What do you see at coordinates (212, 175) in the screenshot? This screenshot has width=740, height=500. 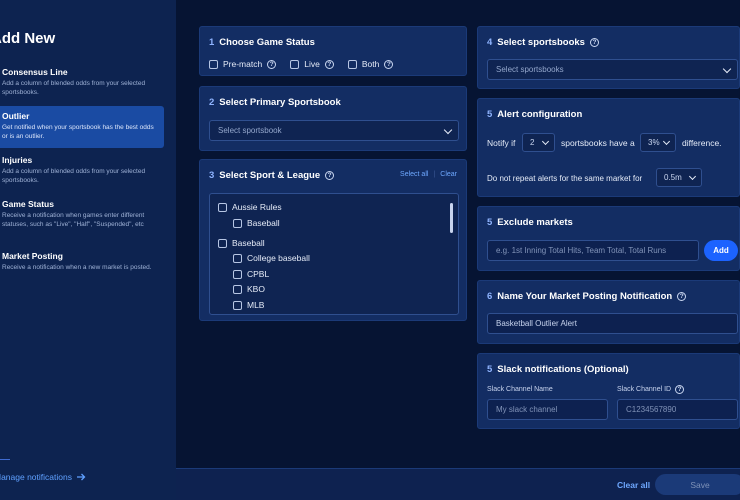 I see `step-number: 3` at bounding box center [212, 175].